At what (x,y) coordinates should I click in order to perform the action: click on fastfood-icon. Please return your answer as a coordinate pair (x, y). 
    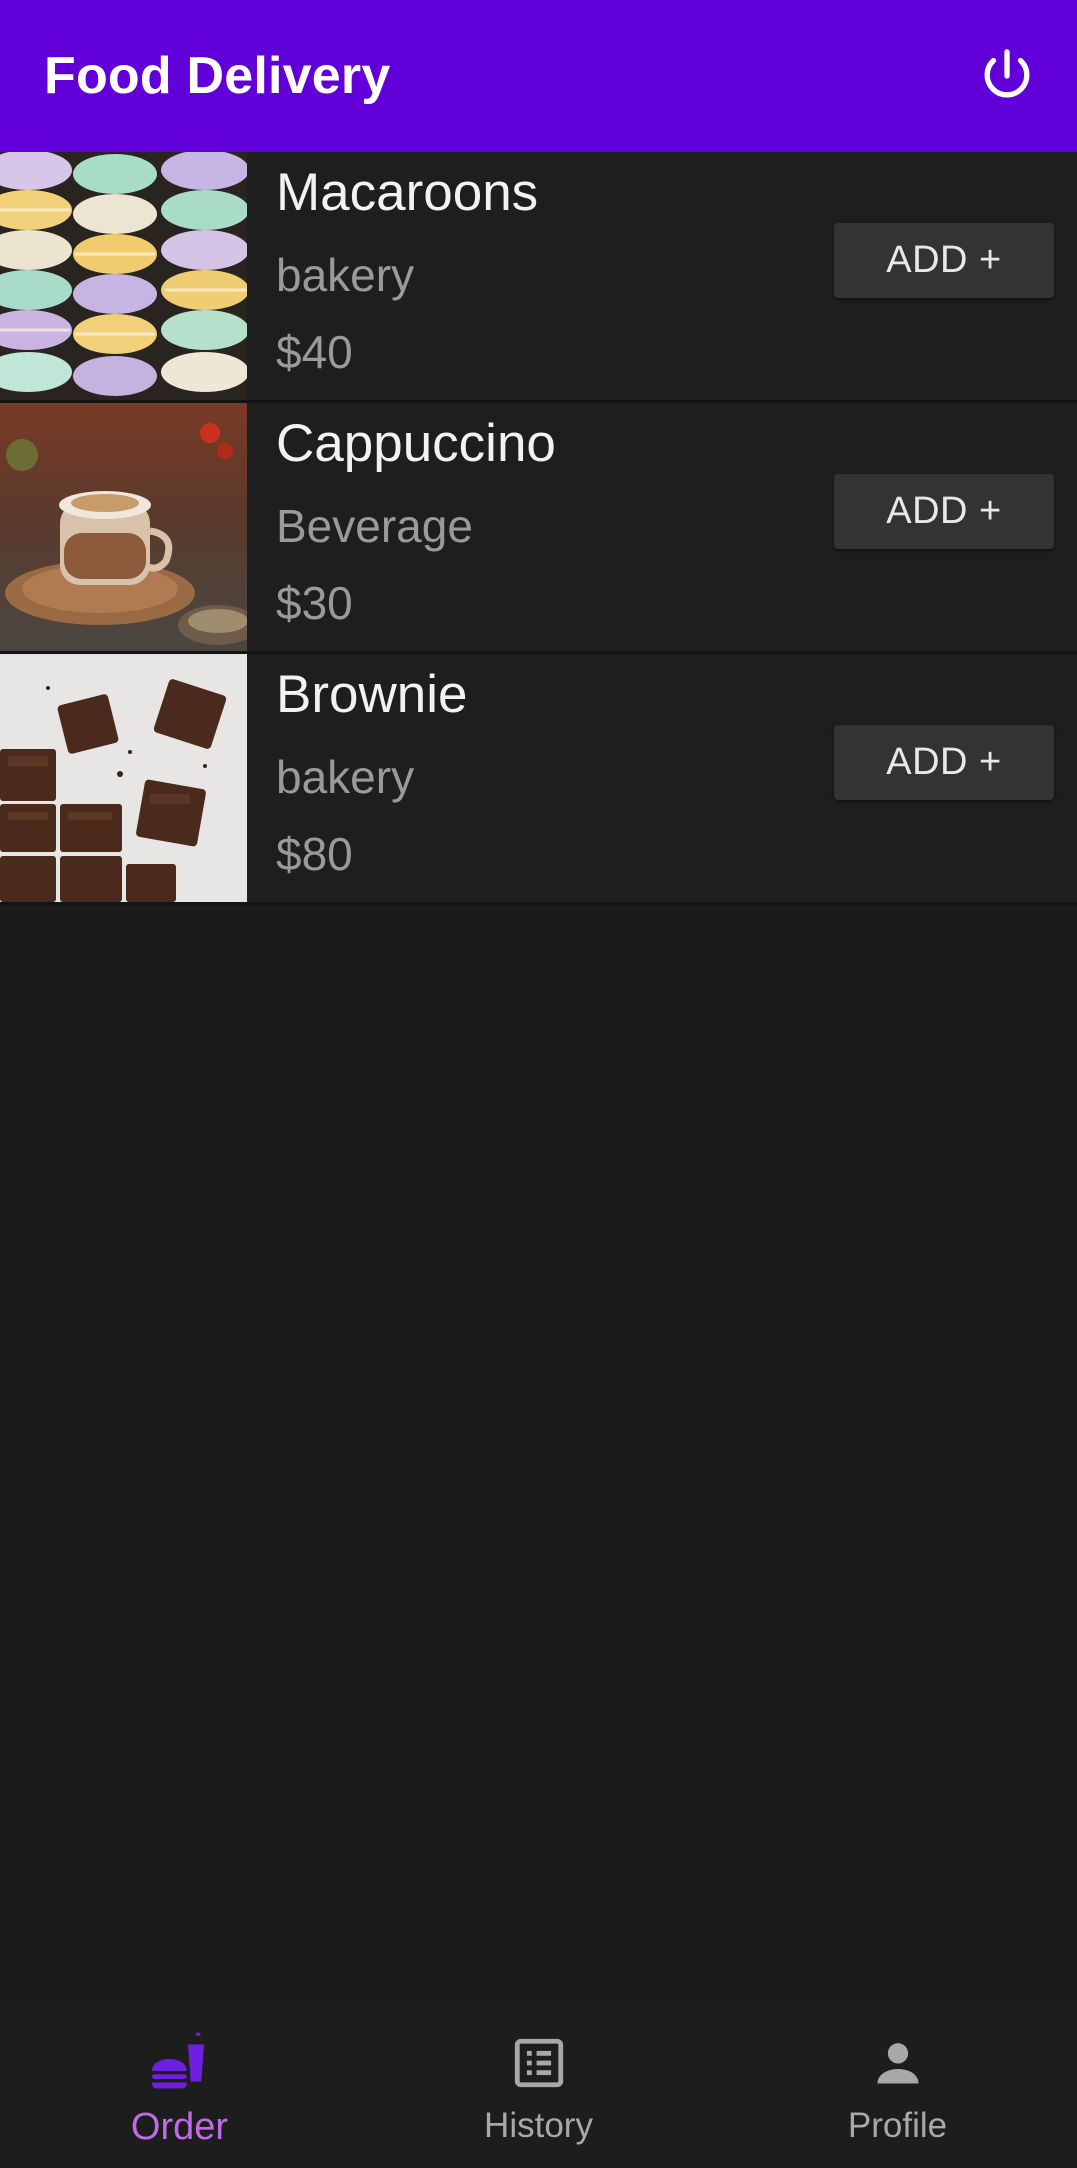
    Looking at the image, I should click on (180, 2063).